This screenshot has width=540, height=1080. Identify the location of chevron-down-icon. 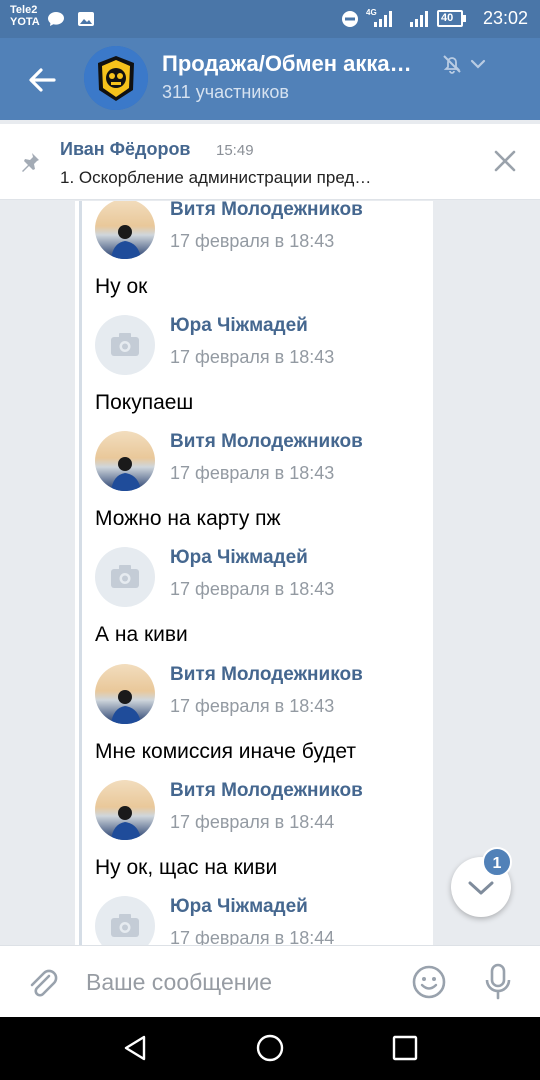
(478, 64).